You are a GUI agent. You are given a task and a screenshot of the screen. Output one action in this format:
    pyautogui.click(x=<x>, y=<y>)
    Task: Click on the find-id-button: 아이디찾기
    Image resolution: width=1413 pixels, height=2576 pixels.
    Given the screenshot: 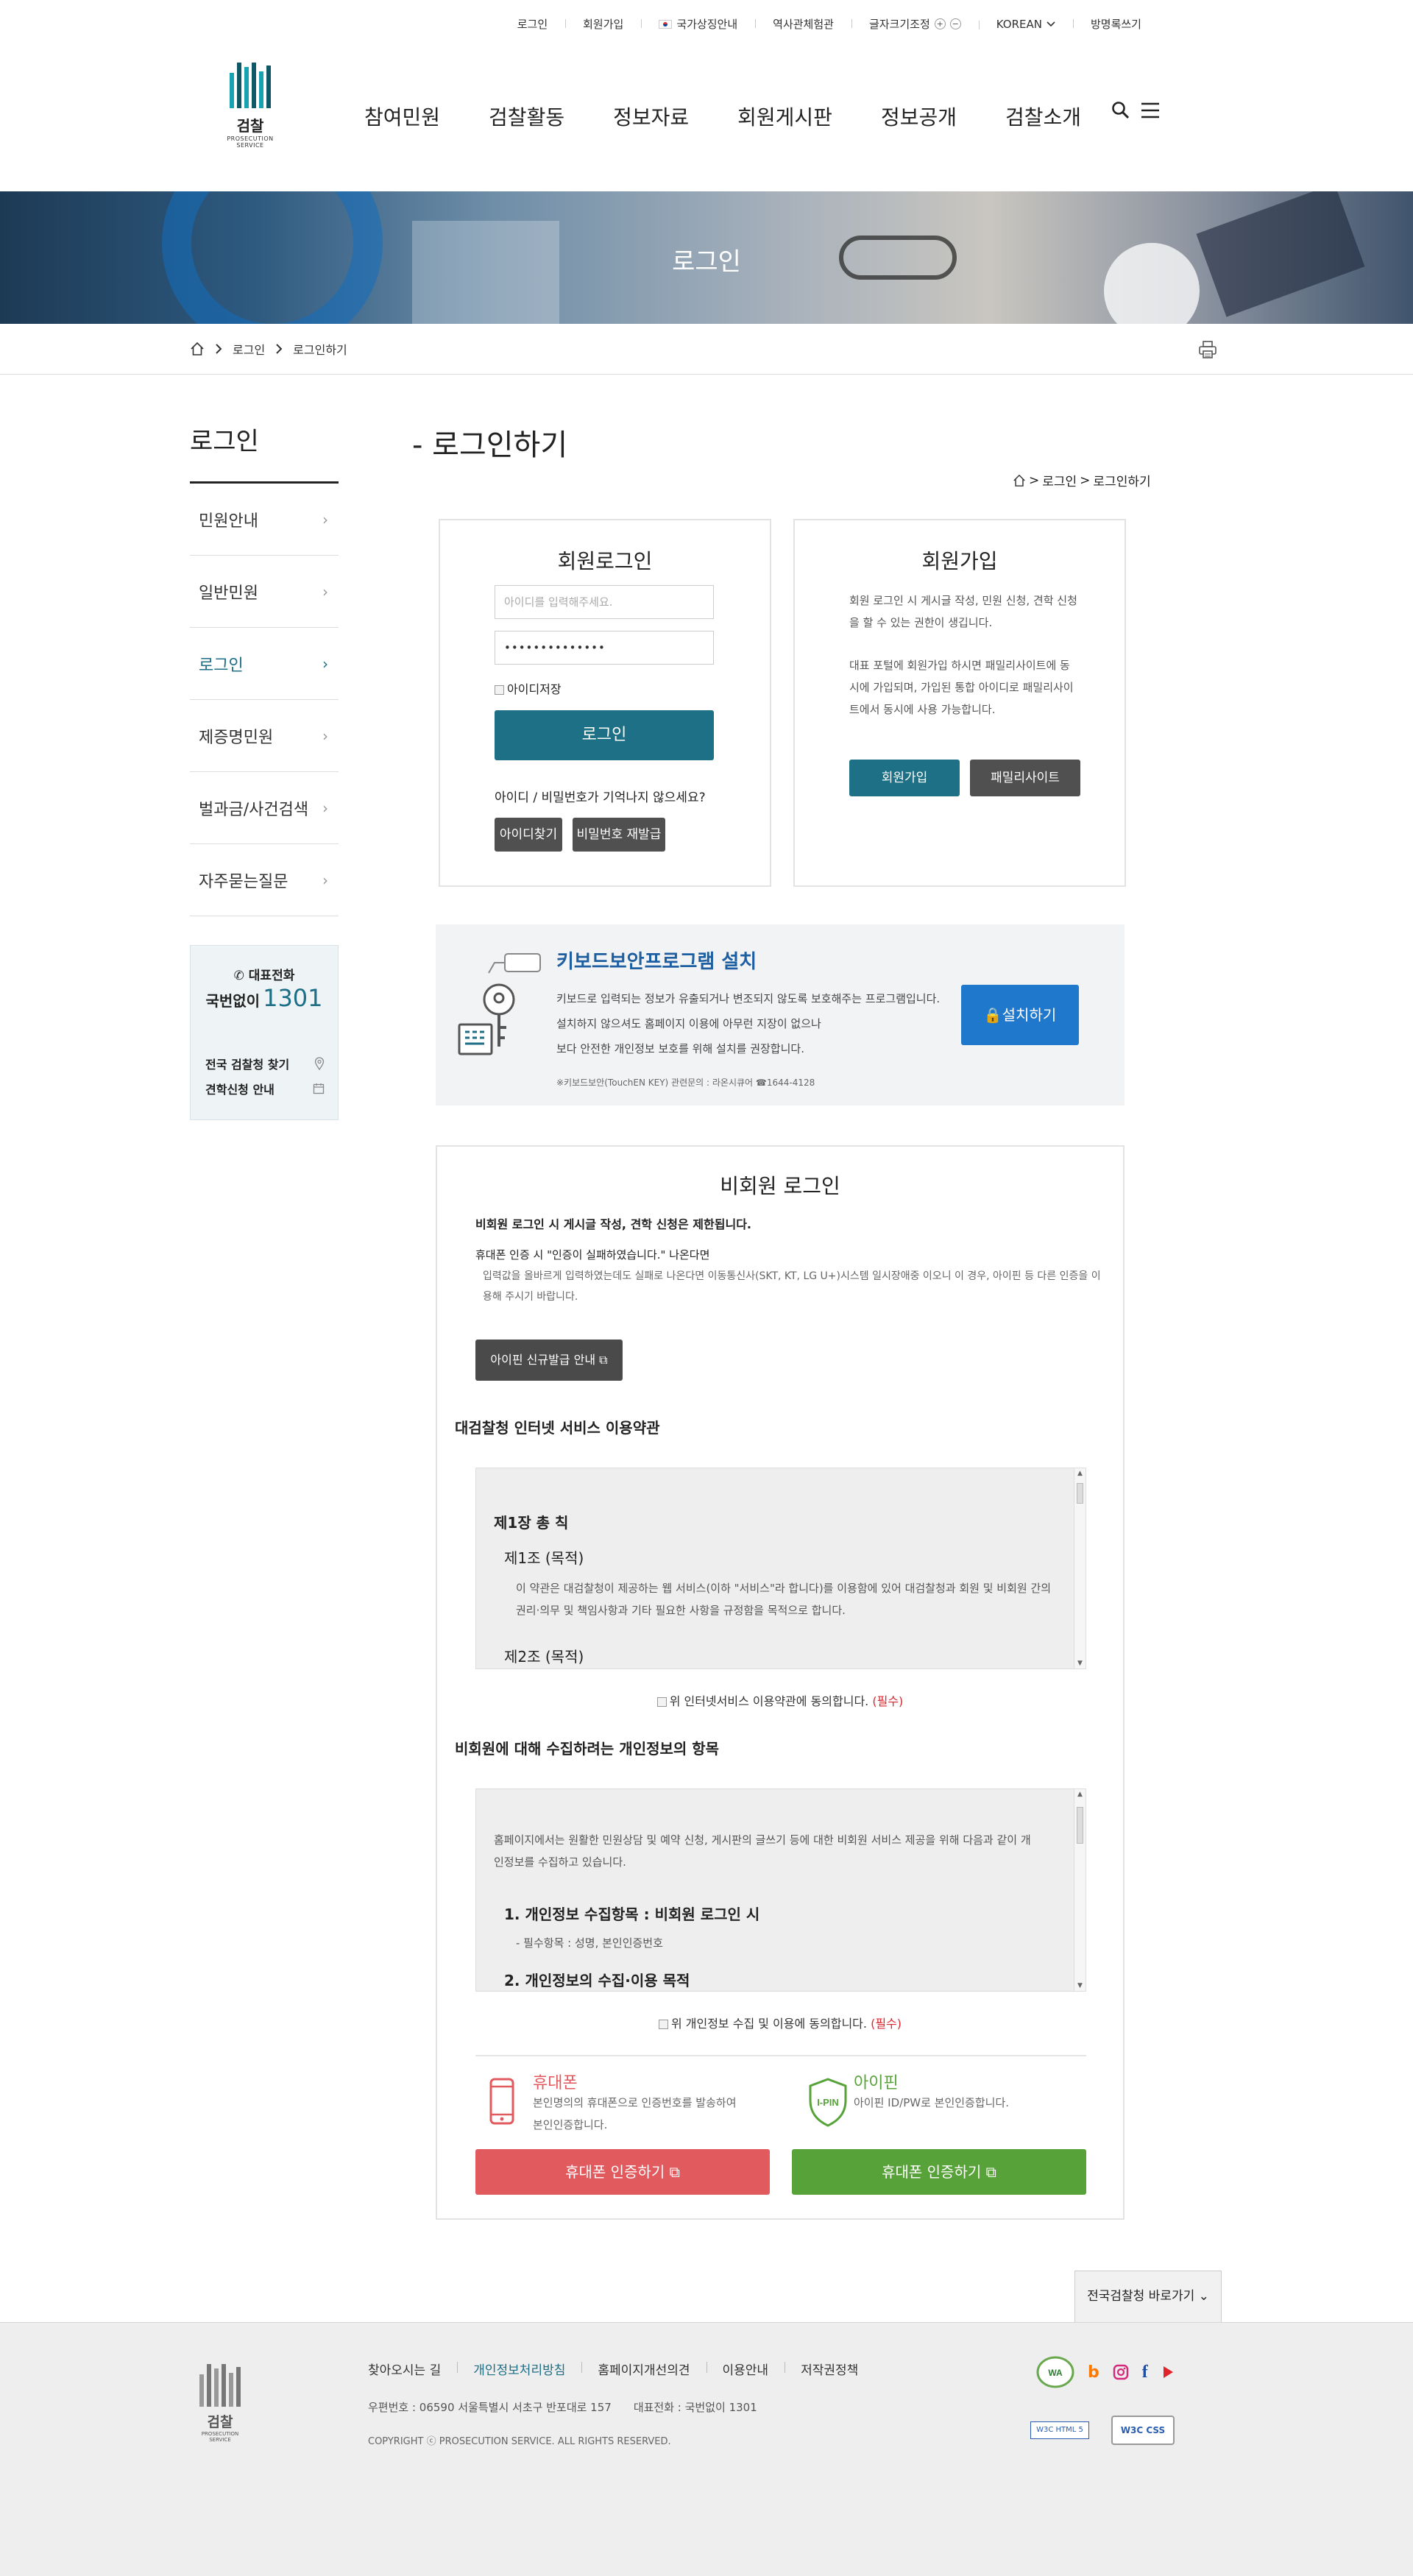 What is the action you would take?
    pyautogui.click(x=528, y=835)
    